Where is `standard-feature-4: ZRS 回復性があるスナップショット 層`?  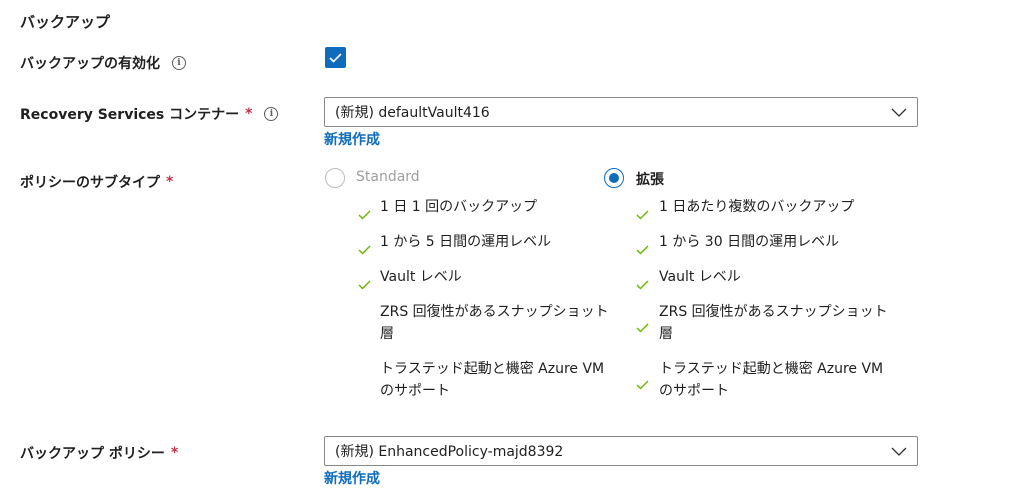 standard-feature-4: ZRS 回復性があるスナップショット 層 is located at coordinates (494, 323).